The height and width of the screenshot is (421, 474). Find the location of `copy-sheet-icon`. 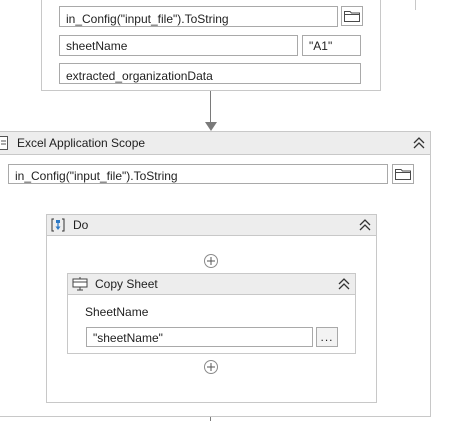

copy-sheet-icon is located at coordinates (80, 284).